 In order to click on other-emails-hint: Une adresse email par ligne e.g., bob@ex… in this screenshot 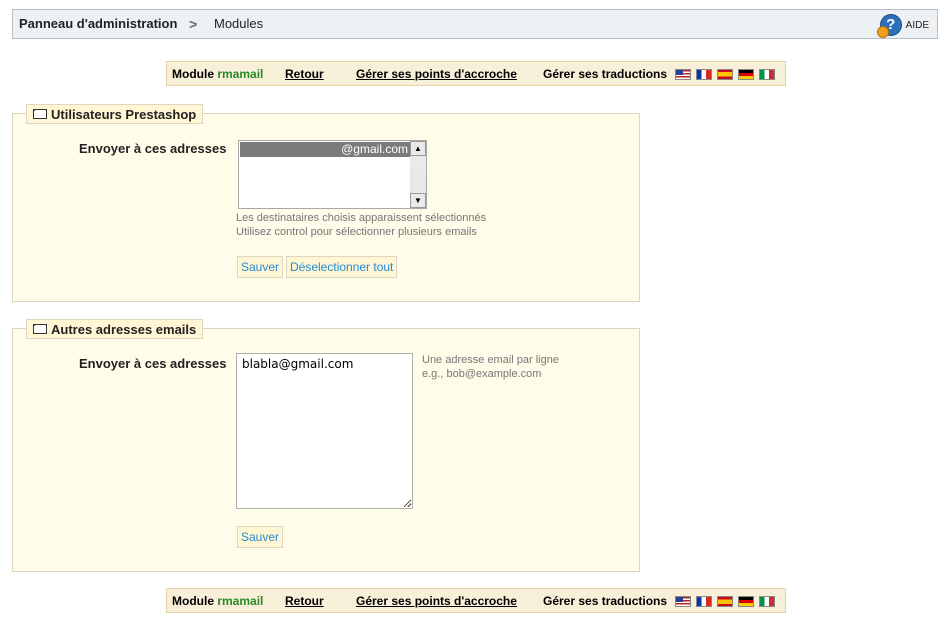, I will do `click(490, 367)`.